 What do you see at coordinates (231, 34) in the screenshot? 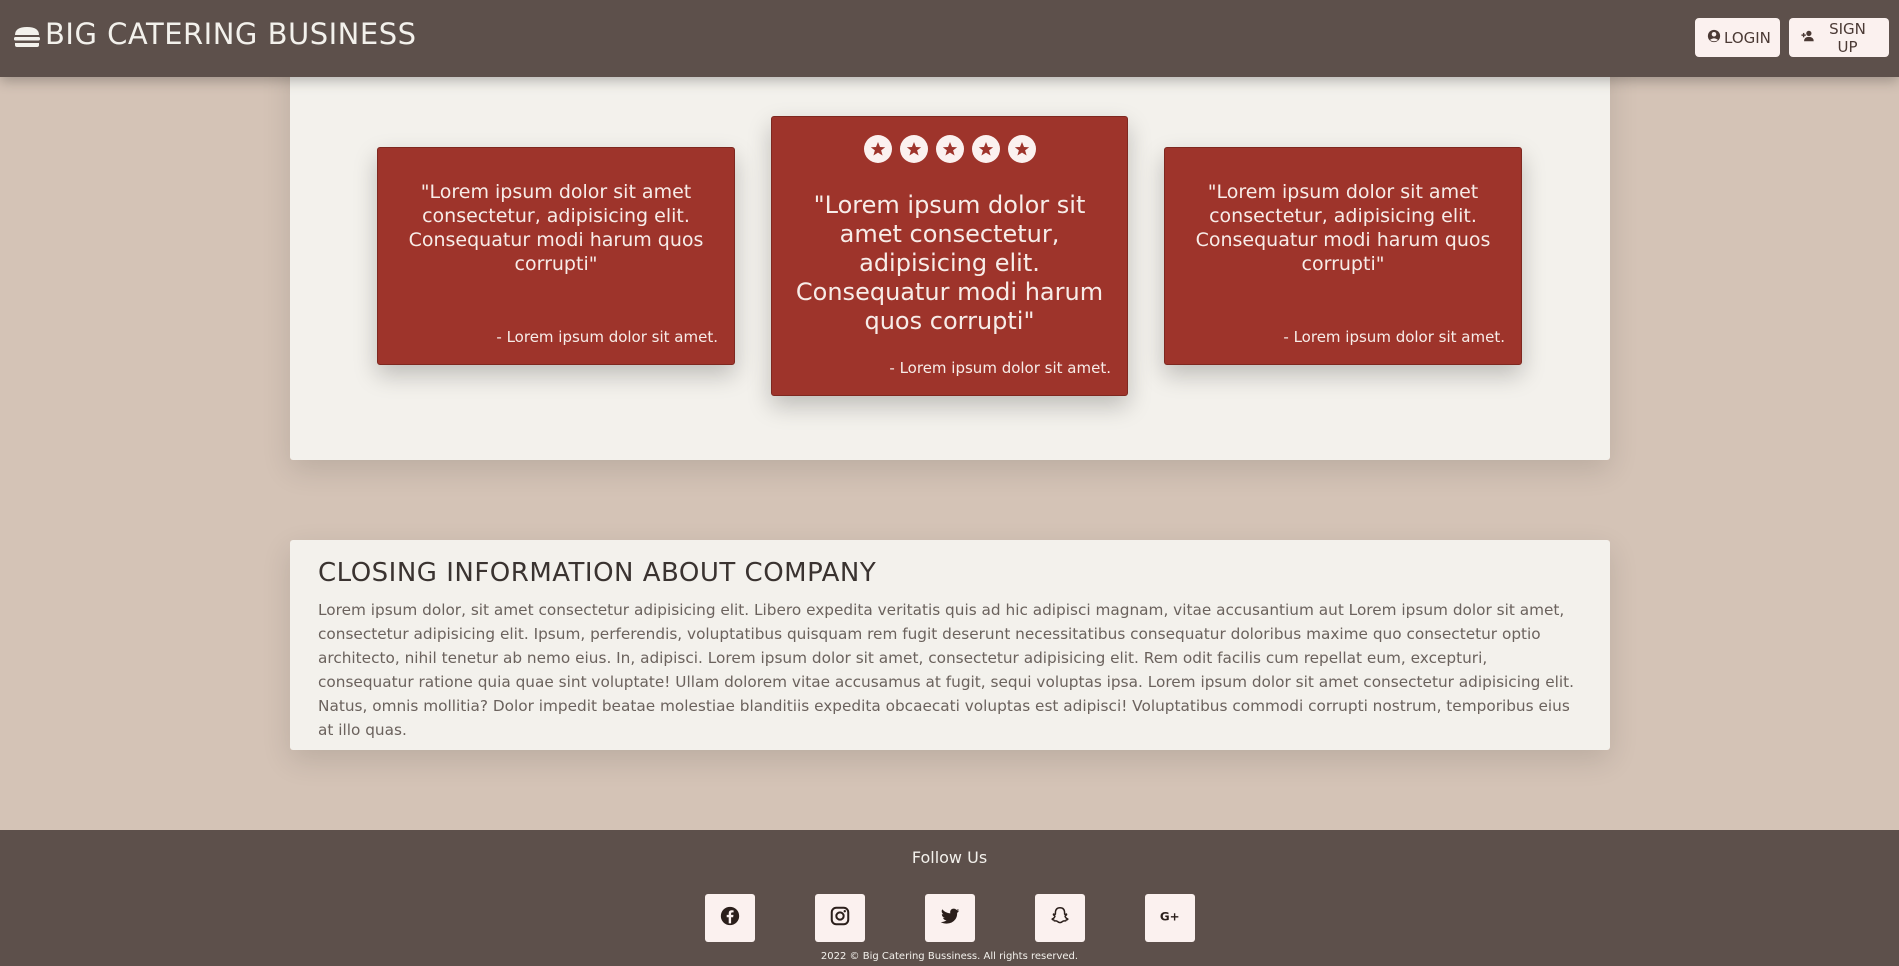
I see `brand-title: BIG CATERING BUSINESS` at bounding box center [231, 34].